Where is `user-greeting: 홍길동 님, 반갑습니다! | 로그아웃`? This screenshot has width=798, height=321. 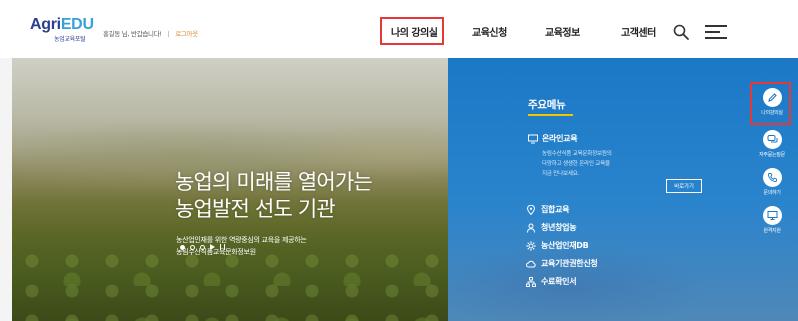 user-greeting: 홍길동 님, 반갑습니다! | 로그아웃 is located at coordinates (150, 33).